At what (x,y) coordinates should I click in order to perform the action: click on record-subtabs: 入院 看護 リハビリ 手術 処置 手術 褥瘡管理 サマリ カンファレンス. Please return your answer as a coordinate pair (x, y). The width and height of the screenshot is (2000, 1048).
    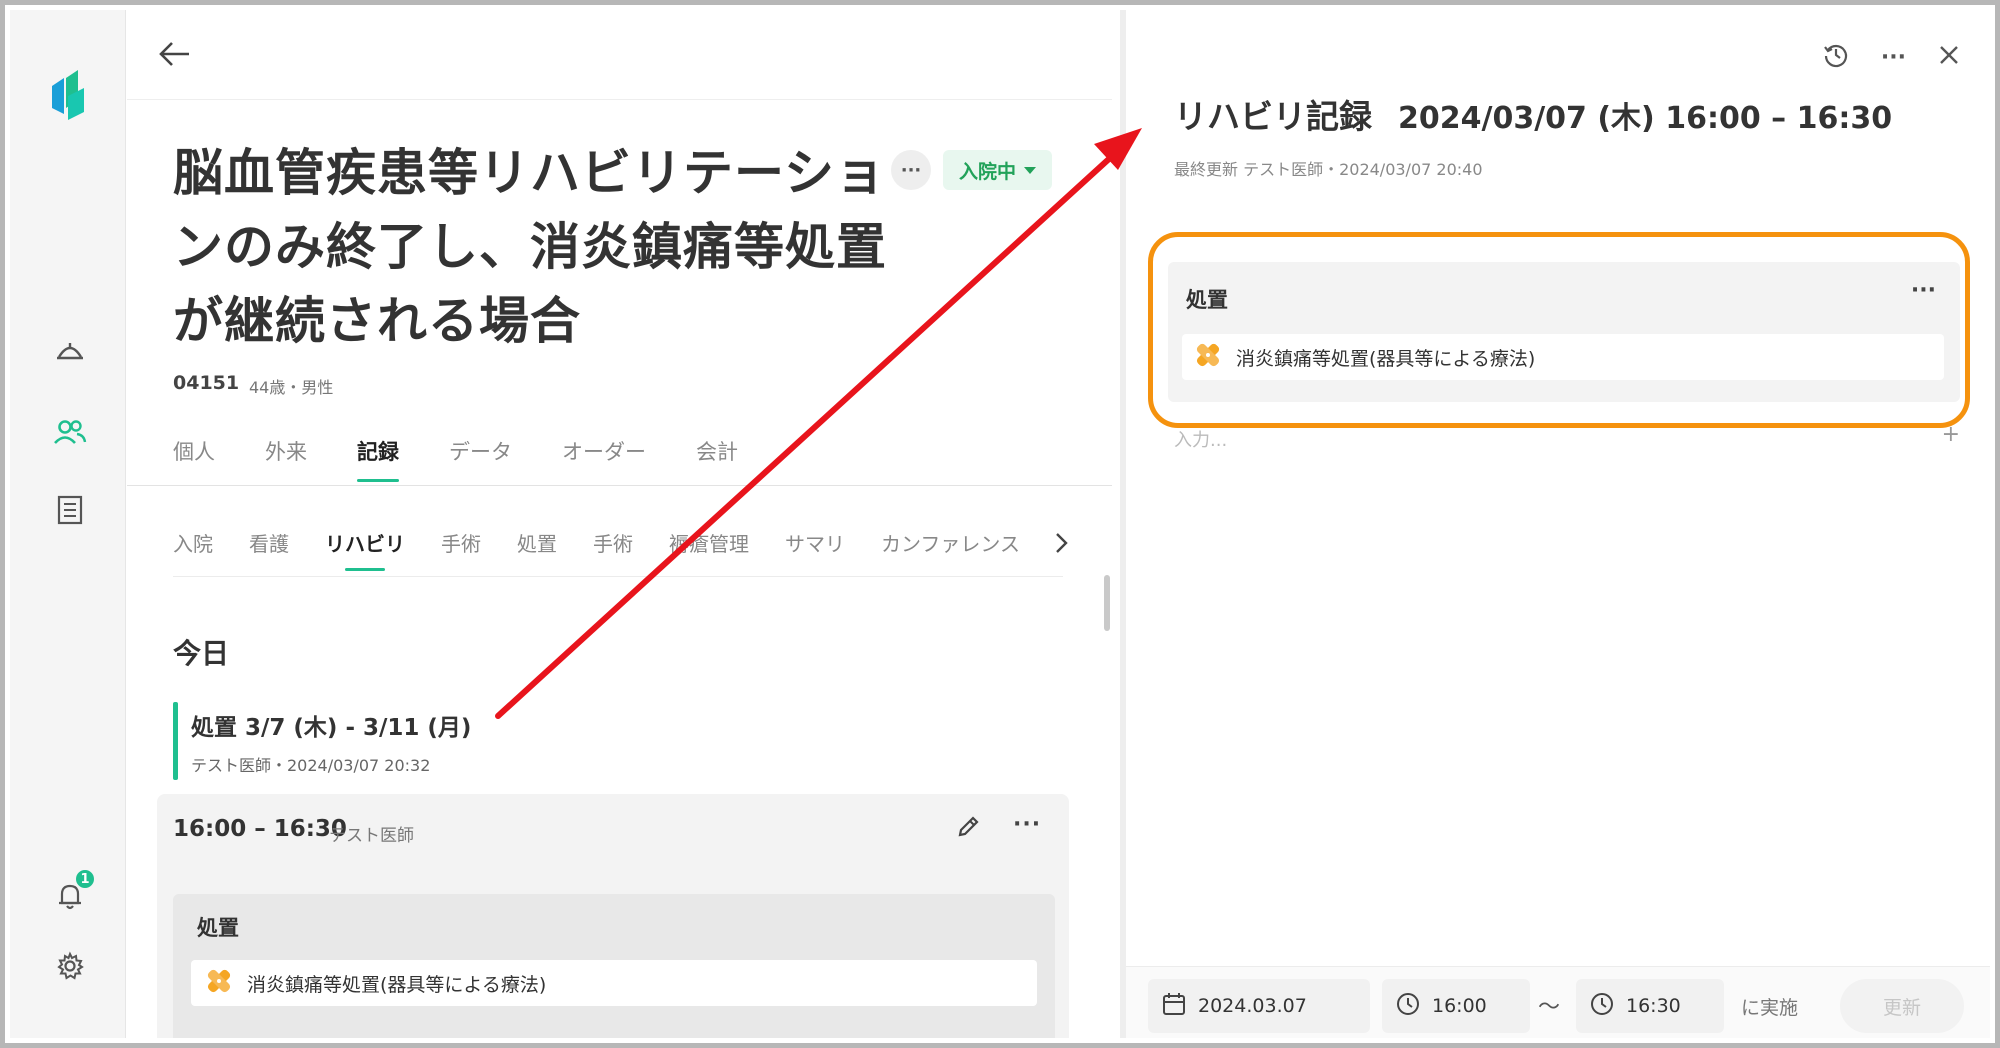
    Looking at the image, I should click on (612, 549).